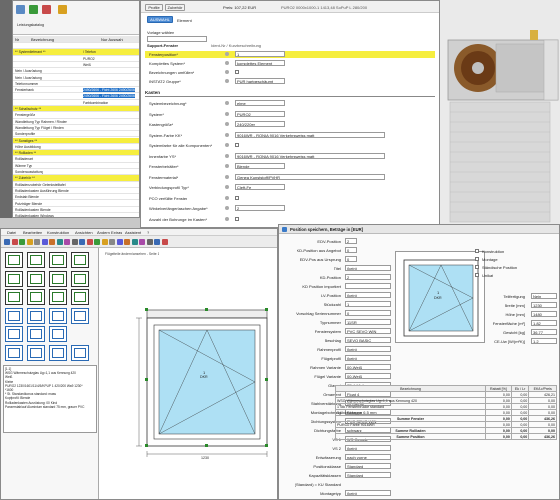 The height and width of the screenshot is (500, 560). What do you see at coordinates (544, 332) in the screenshot?
I see `dimension-value: 36,77` at bounding box center [544, 332].